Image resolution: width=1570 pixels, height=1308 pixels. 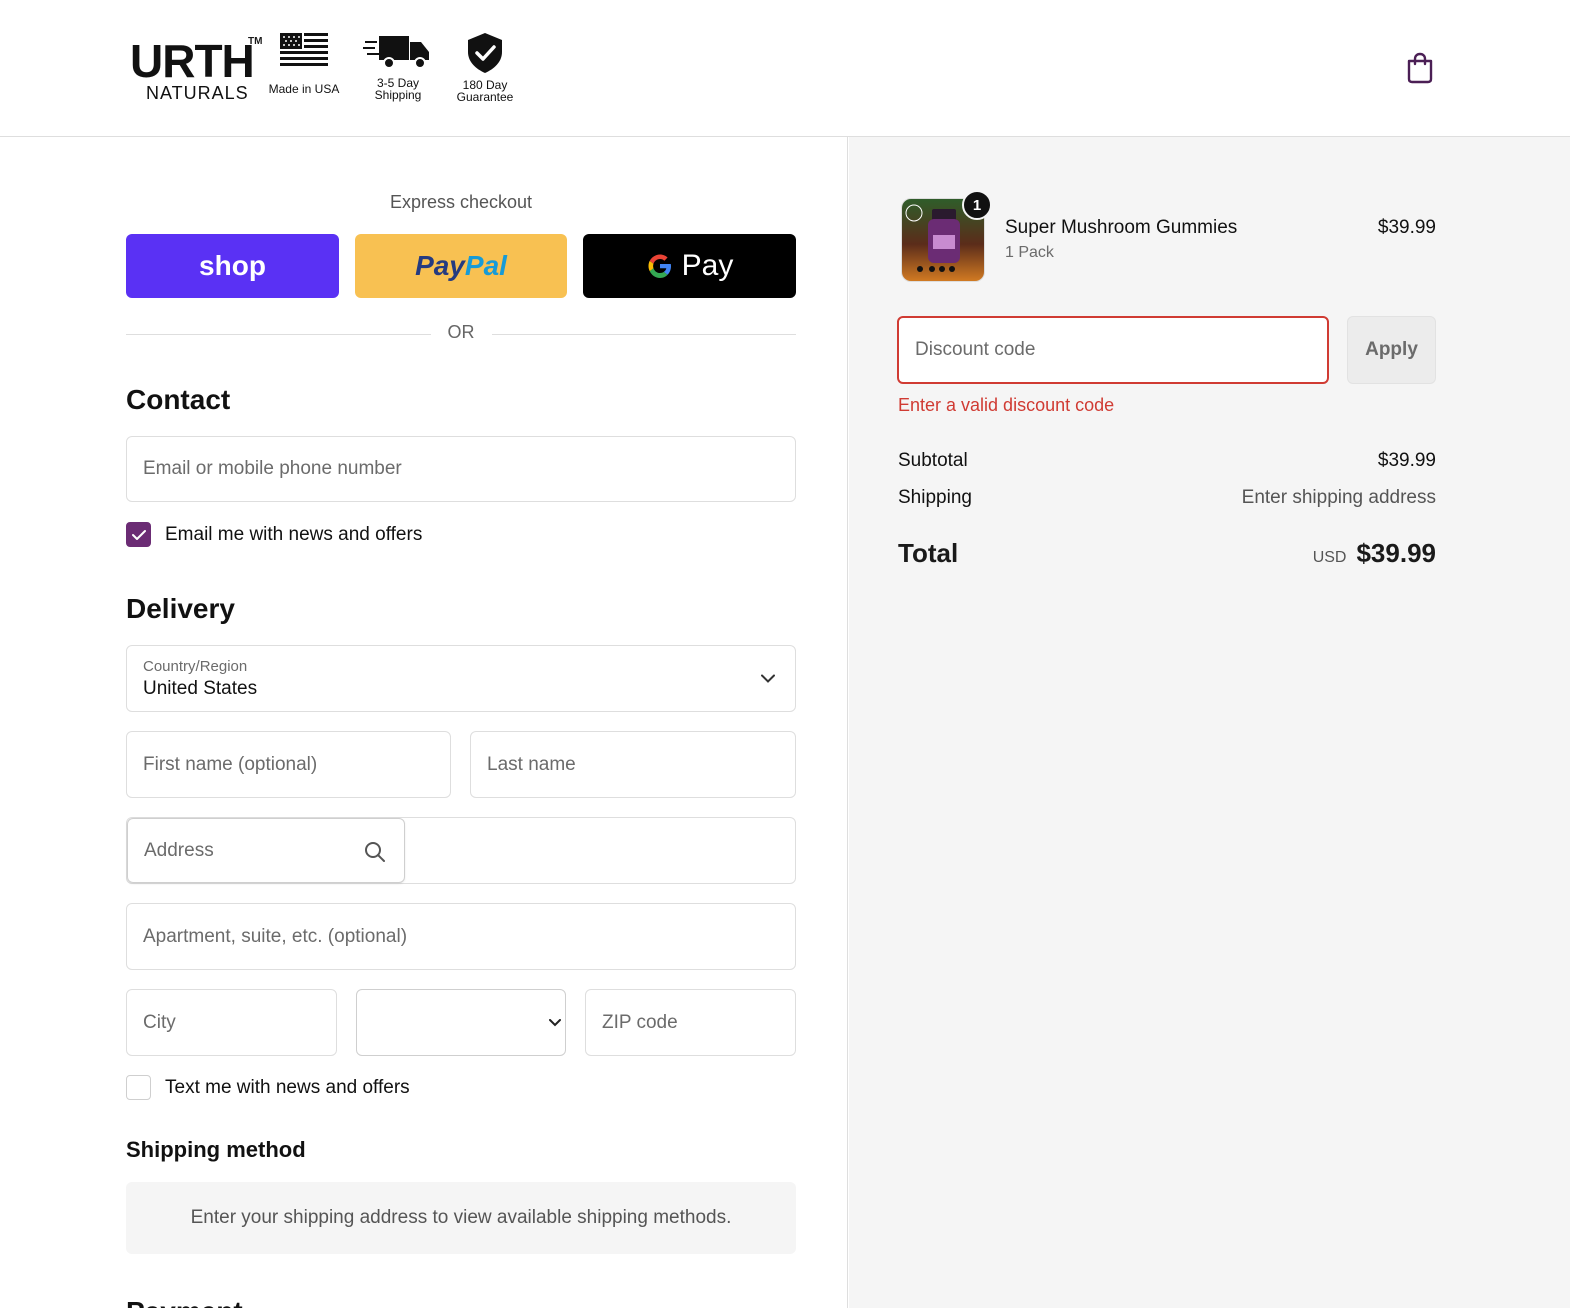 I want to click on country-label: Country/Region, so click(x=195, y=666).